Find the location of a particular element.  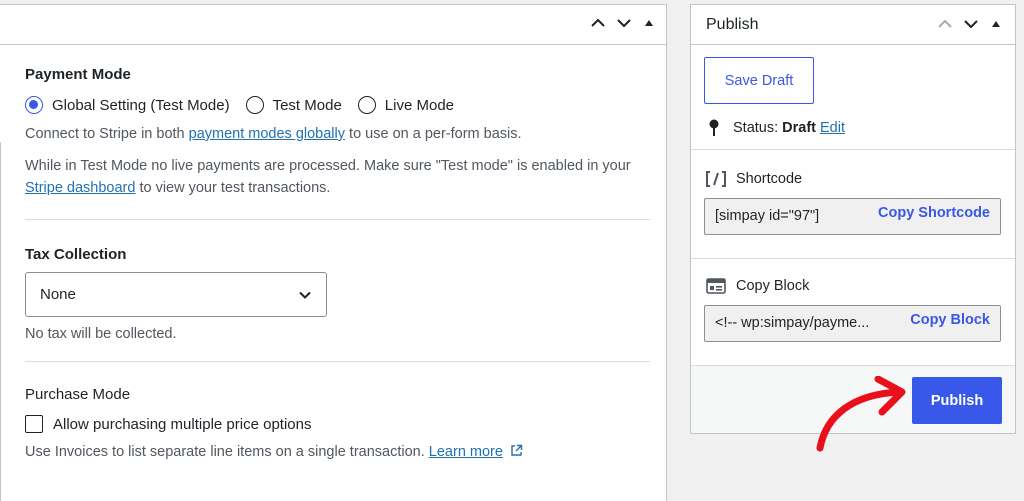

radio-global-label: Global Setting (Test Mode) is located at coordinates (141, 105).